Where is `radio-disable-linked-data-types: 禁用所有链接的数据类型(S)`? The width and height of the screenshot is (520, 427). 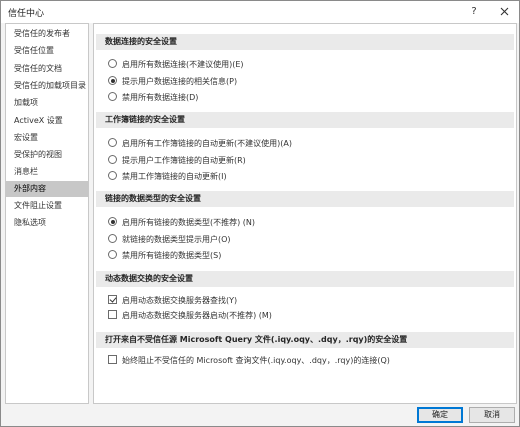 radio-disable-linked-data-types: 禁用所有链接的数据类型(S) is located at coordinates (164, 256).